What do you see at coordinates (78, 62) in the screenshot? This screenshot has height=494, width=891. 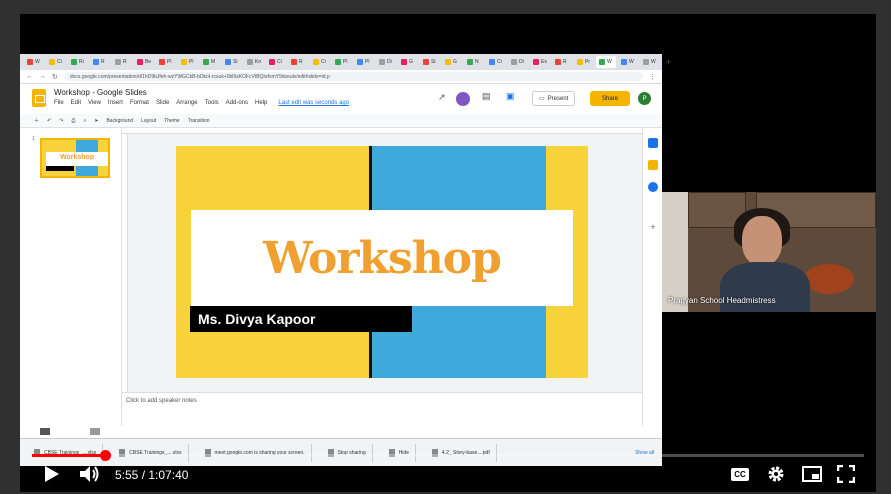 I see `browser-tab: Ri` at bounding box center [78, 62].